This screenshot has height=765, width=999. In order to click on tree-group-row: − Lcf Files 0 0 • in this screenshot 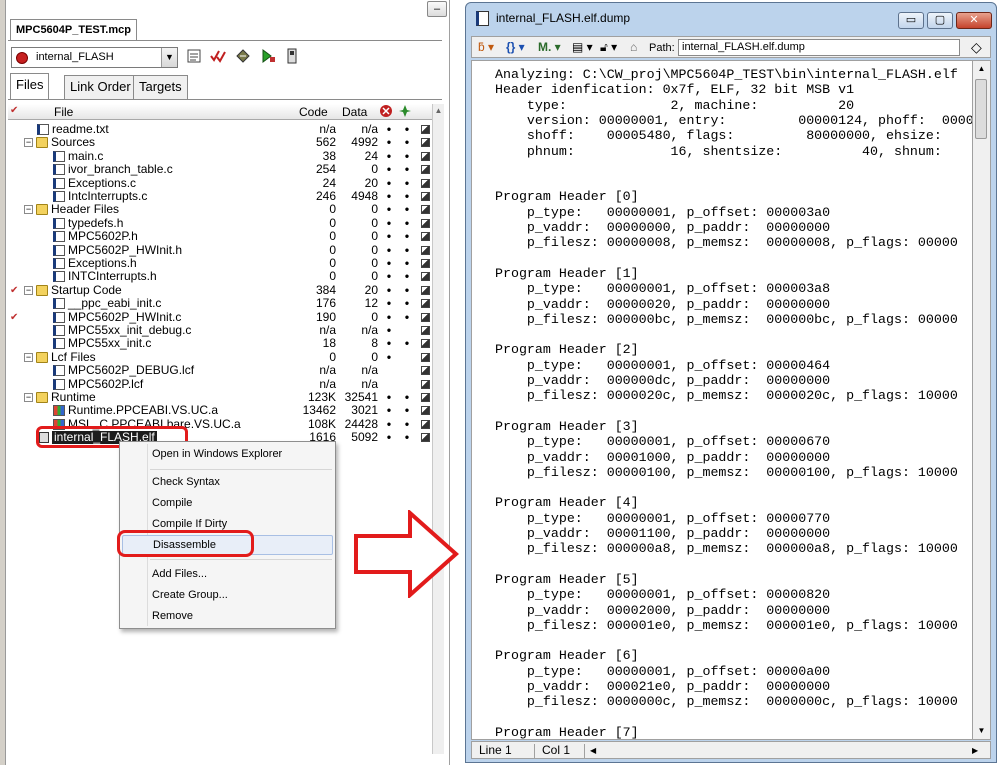, I will do `click(219, 357)`.